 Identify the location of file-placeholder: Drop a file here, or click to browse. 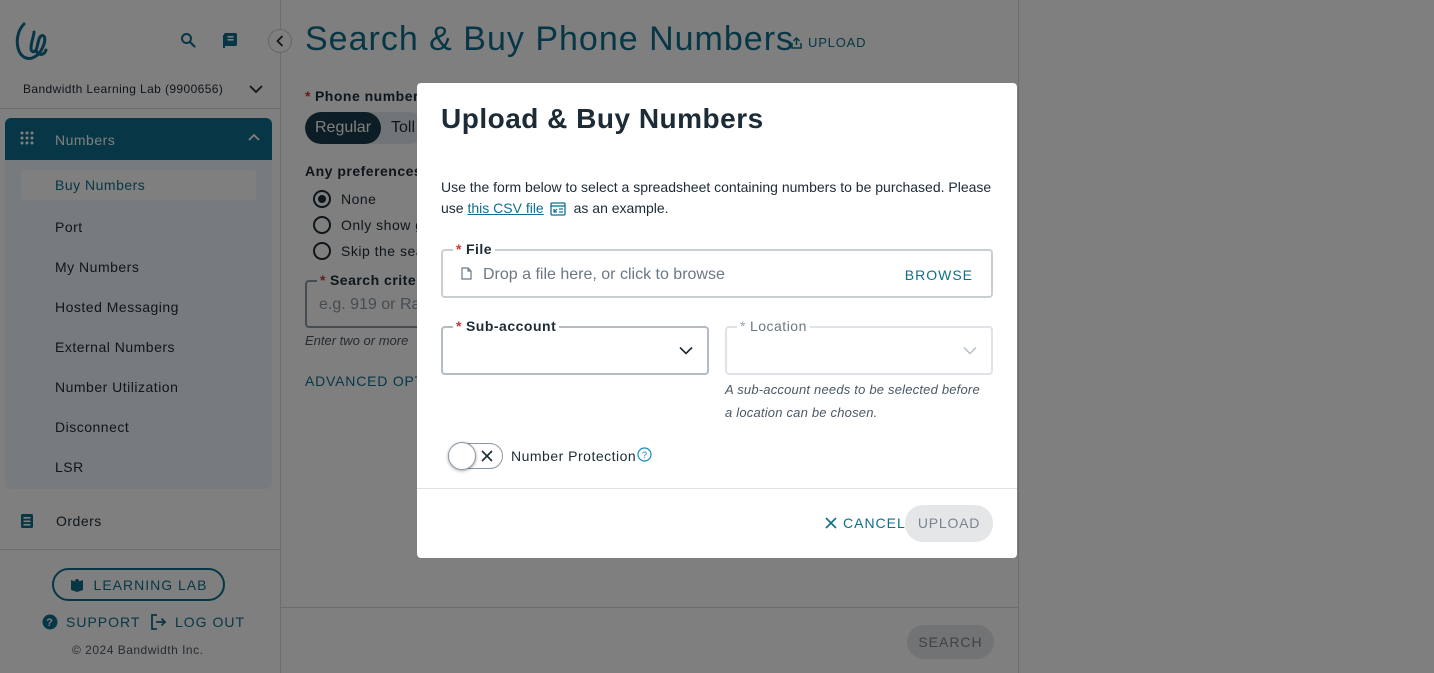
(604, 274).